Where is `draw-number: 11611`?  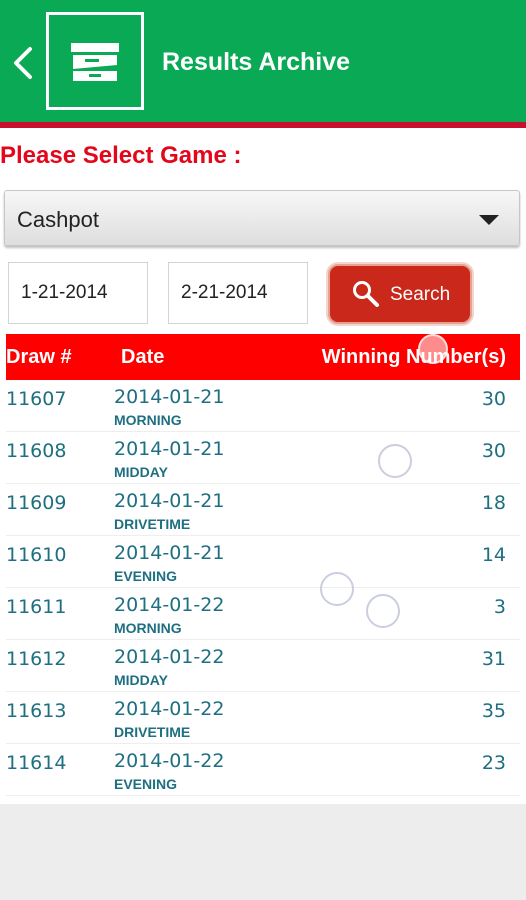 draw-number: 11611 is located at coordinates (36, 607).